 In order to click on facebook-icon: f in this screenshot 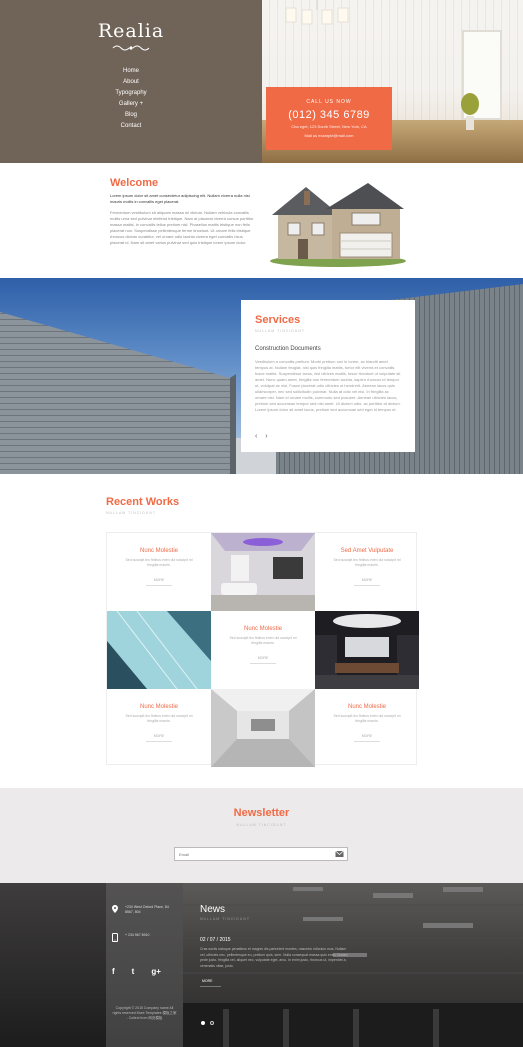, I will do `click(113, 971)`.